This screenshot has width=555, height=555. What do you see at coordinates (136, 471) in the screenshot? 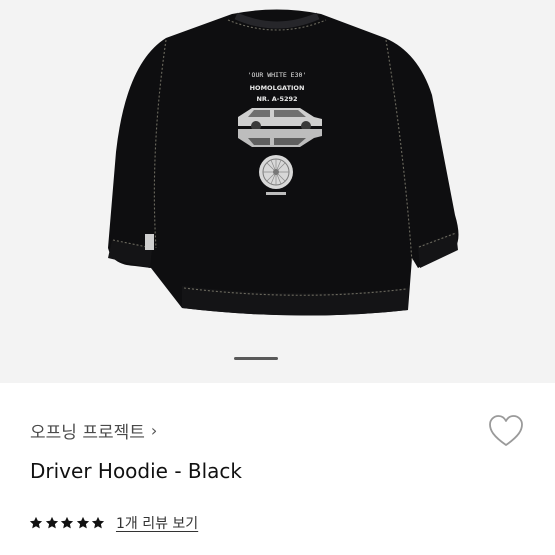
I see `product-title: Driver Hoodie - Black` at bounding box center [136, 471].